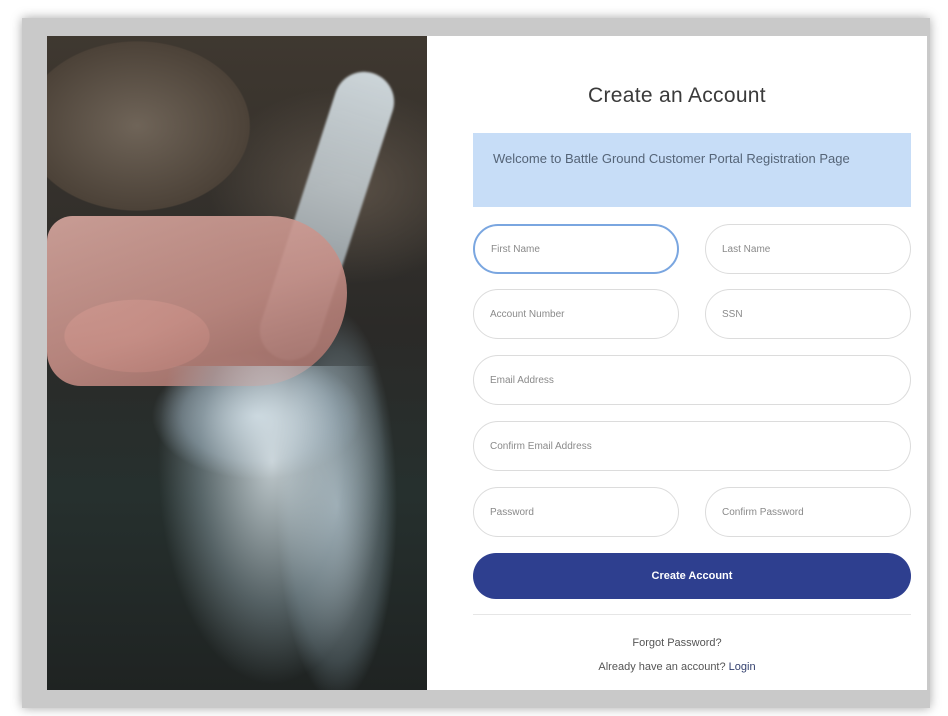  I want to click on have-account-text: Already have an account?, so click(662, 667).